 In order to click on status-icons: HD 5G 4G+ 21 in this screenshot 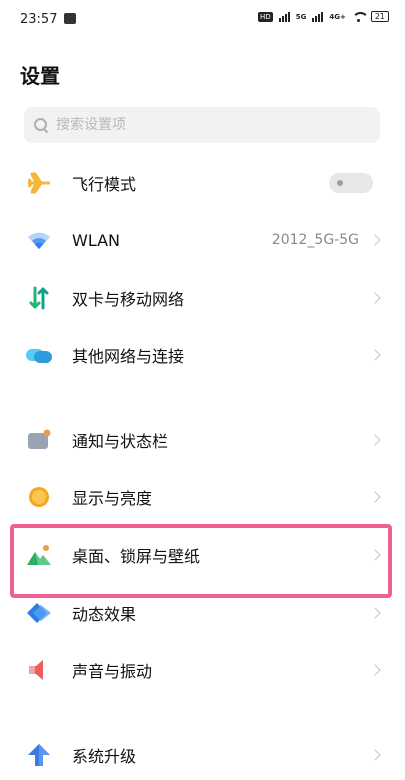, I will do `click(323, 16)`.